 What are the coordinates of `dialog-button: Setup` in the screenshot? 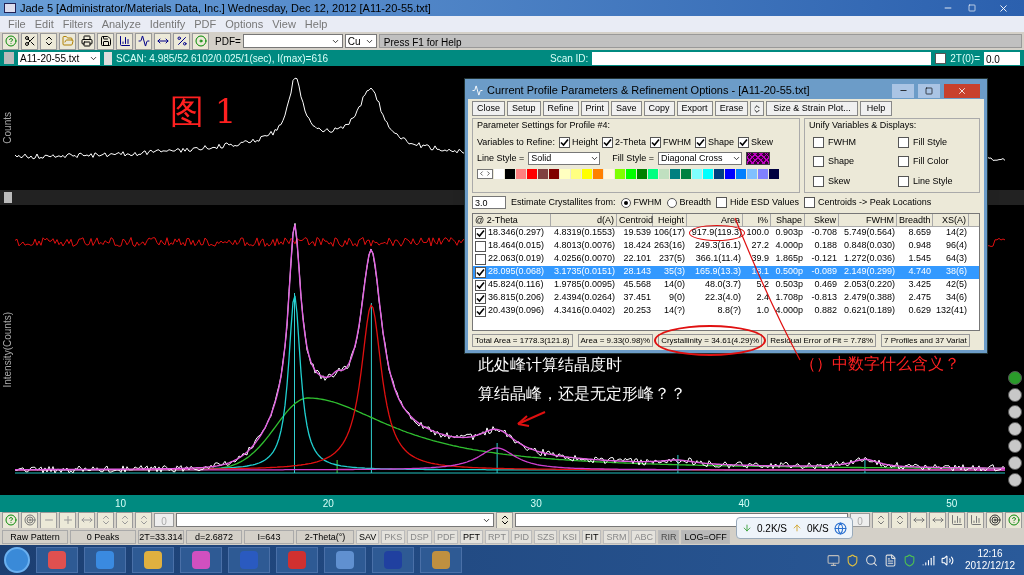 It's located at (524, 108).